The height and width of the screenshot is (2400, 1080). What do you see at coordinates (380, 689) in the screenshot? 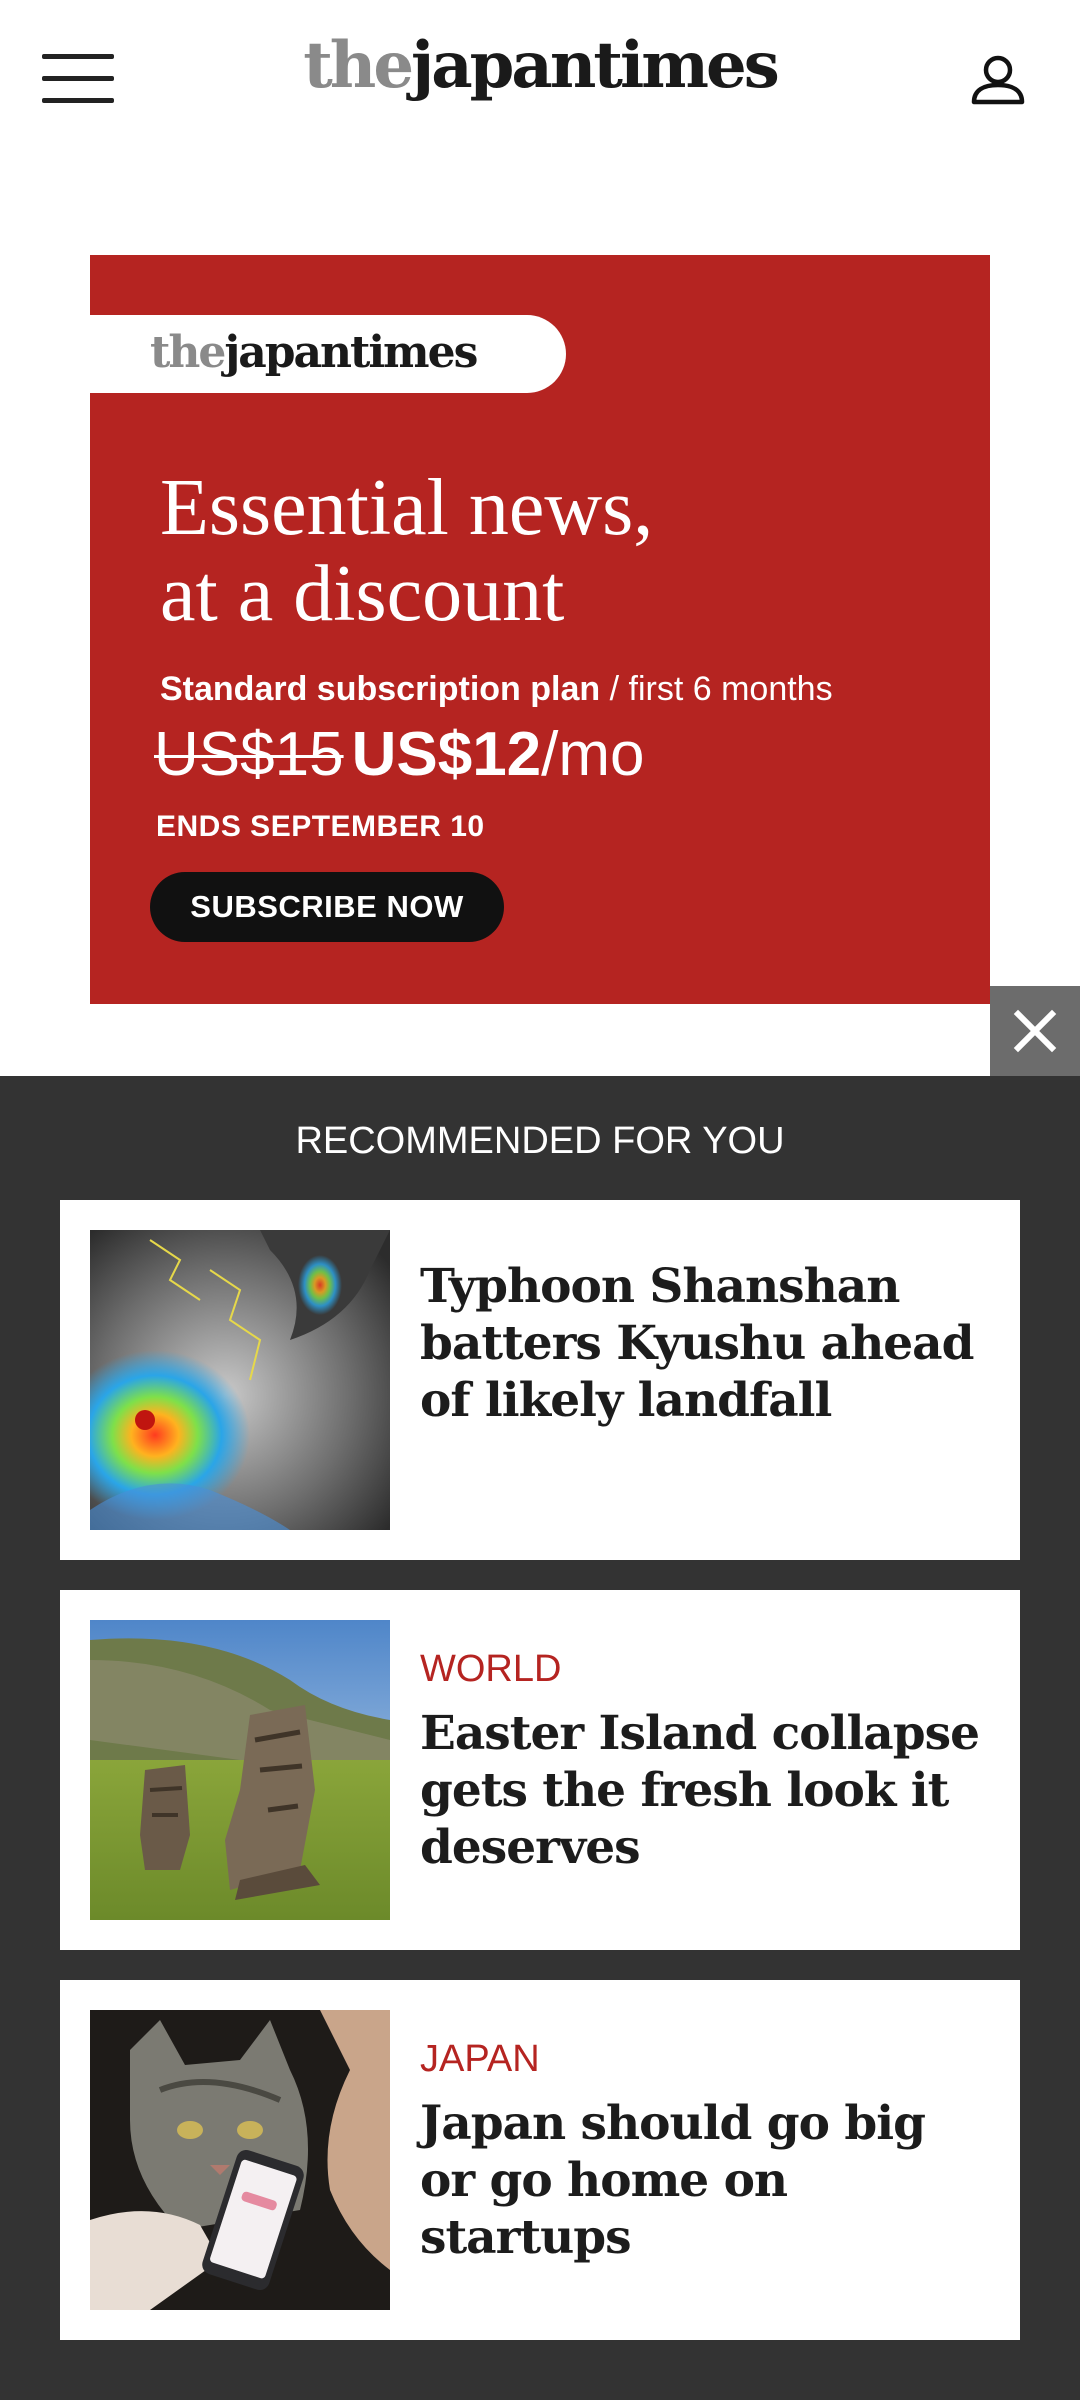
I see `ad-plan-name: Standard subscription plan` at bounding box center [380, 689].